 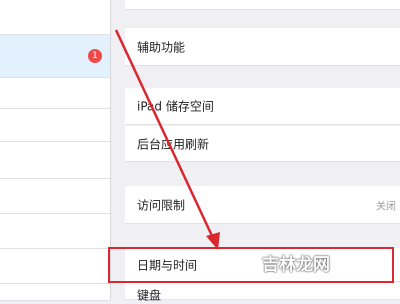 What do you see at coordinates (173, 144) in the screenshot?
I see `cell-label: 后台应用刷新` at bounding box center [173, 144].